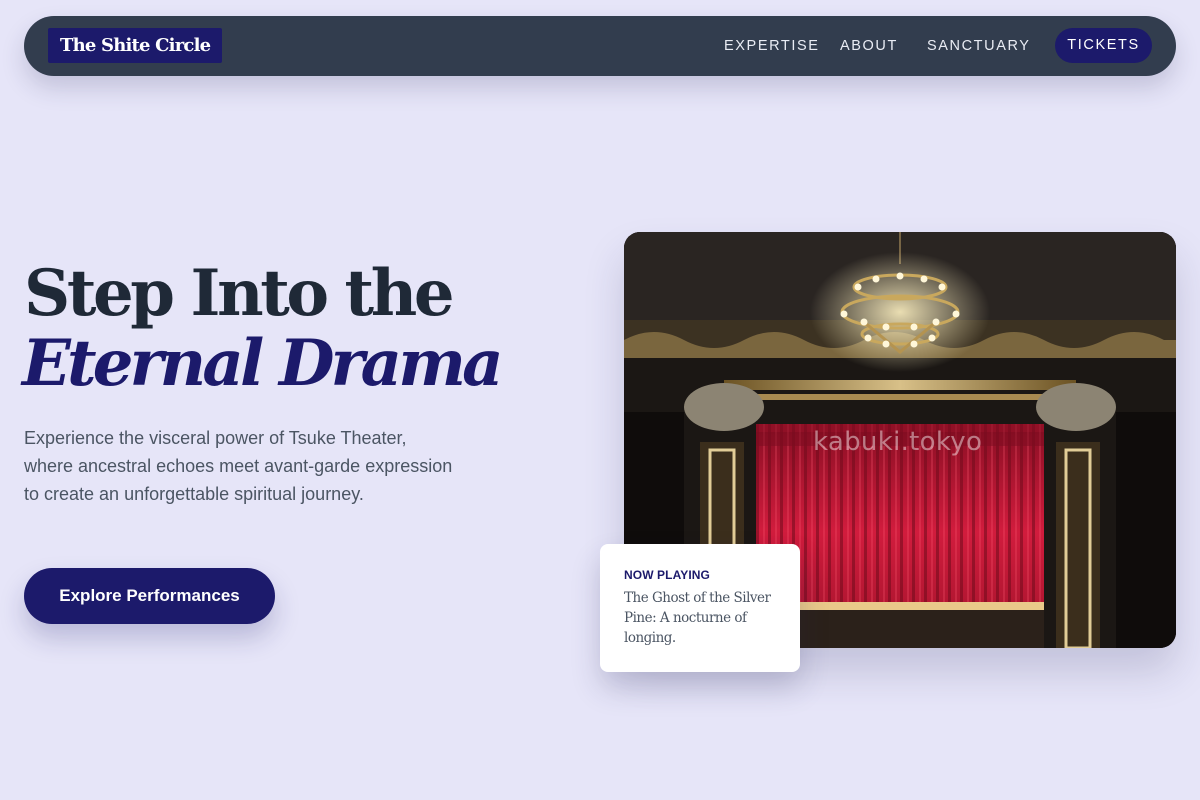 This screenshot has width=1200, height=800. I want to click on nav-link-sanctuary: SANCTUARY, so click(979, 46).